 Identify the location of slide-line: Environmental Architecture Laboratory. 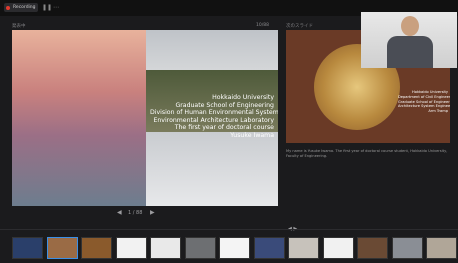
(213, 120).